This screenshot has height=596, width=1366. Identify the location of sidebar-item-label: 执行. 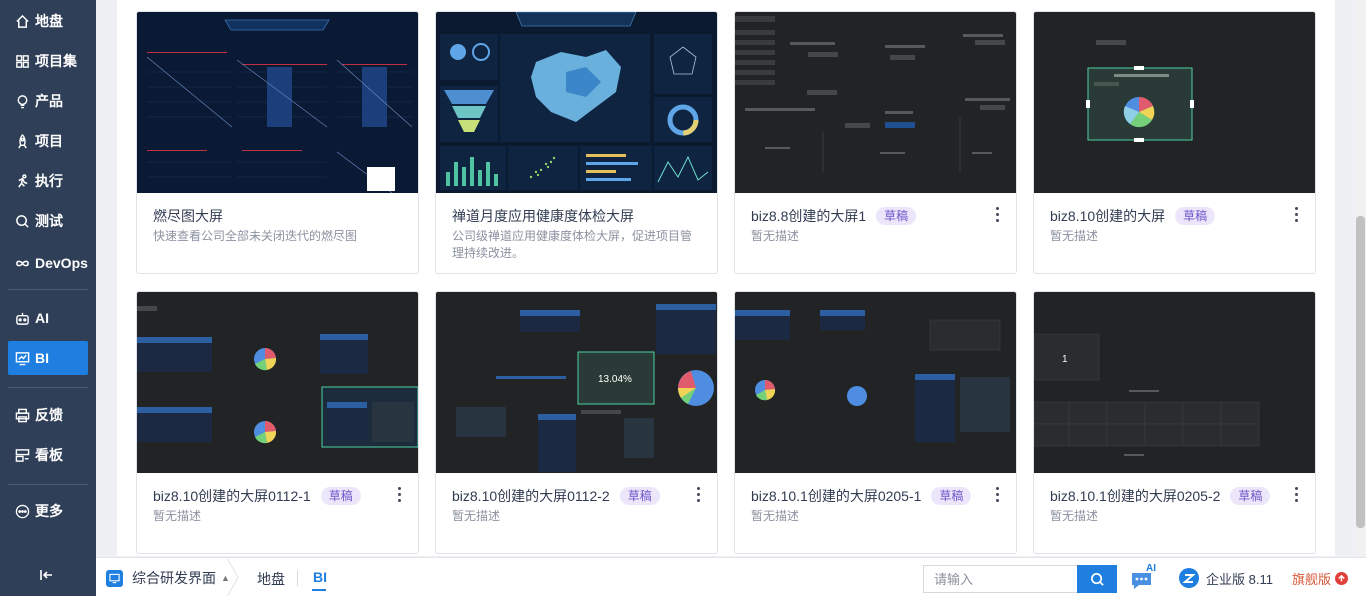
(49, 181).